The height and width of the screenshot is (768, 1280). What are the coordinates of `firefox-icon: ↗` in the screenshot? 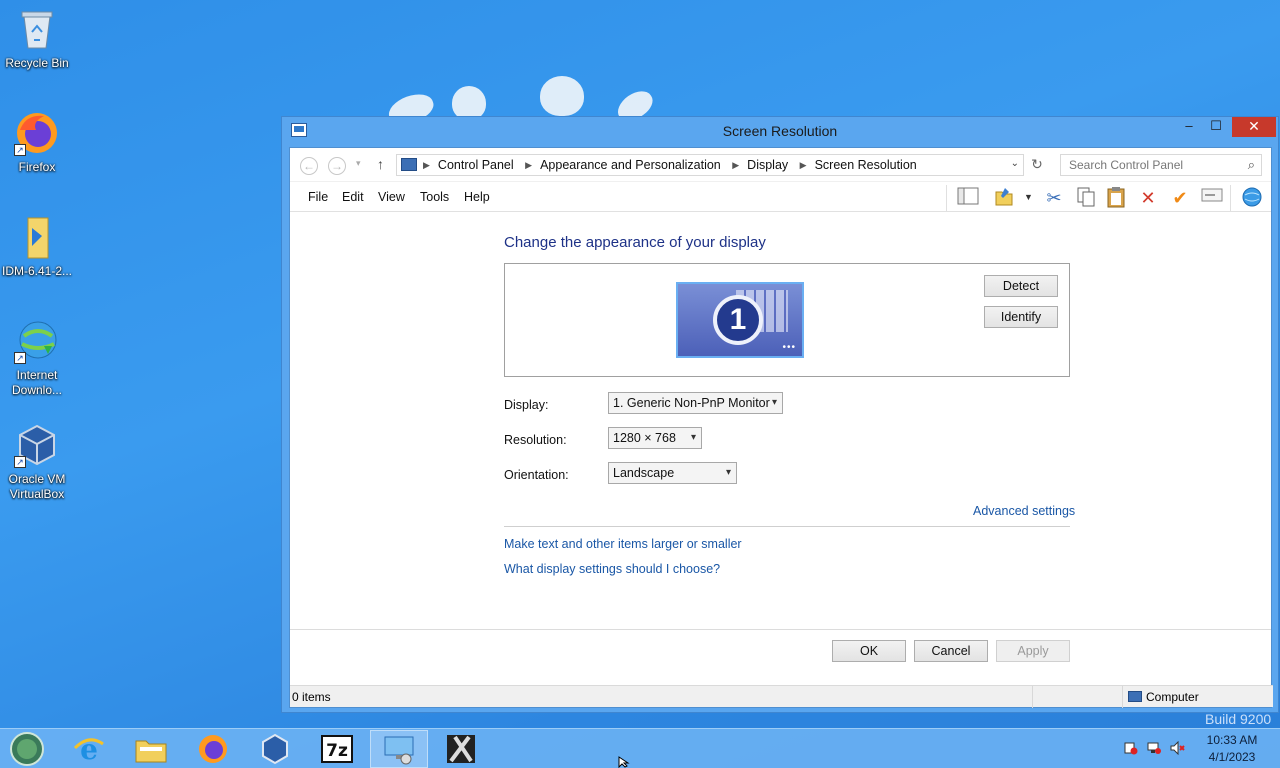 It's located at (37, 133).